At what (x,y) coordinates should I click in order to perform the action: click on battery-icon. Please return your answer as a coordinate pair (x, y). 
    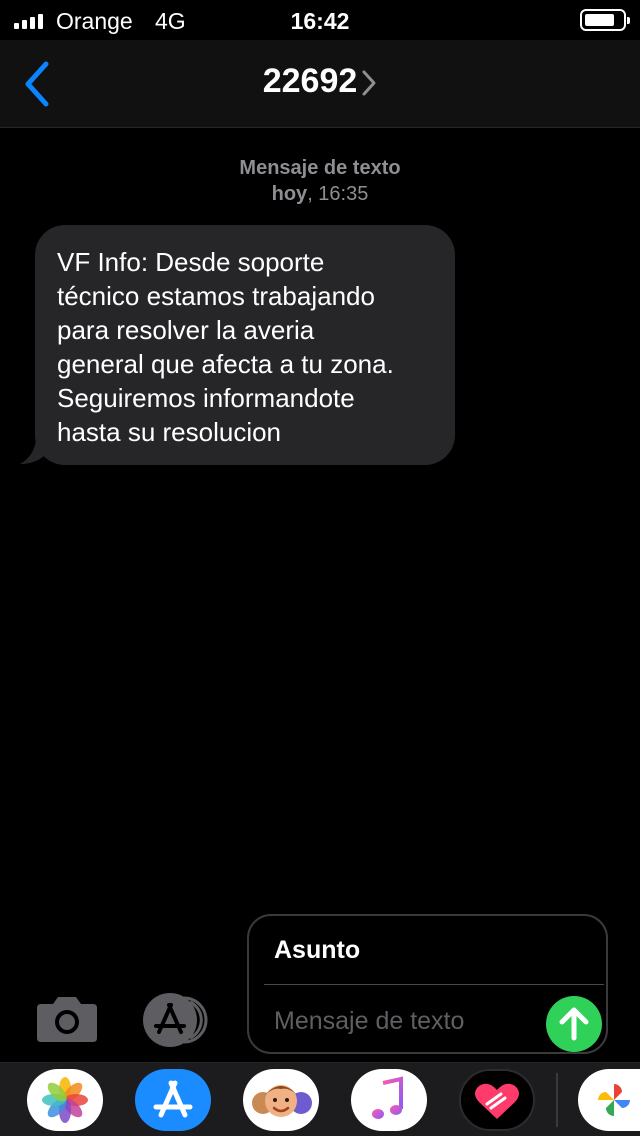
    Looking at the image, I should click on (605, 20).